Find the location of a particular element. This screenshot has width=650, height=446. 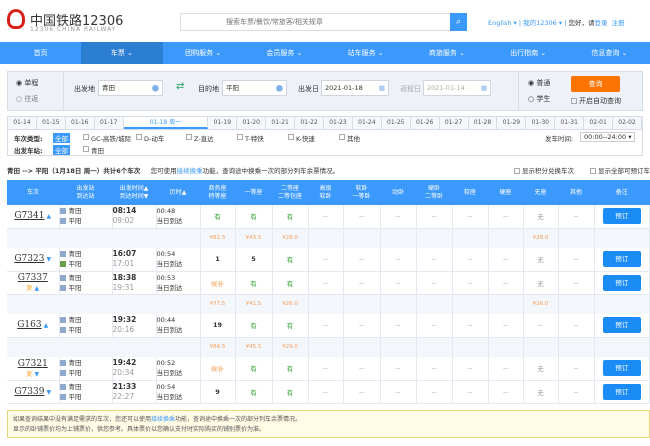

seat-availability: -- is located at coordinates (506, 326).